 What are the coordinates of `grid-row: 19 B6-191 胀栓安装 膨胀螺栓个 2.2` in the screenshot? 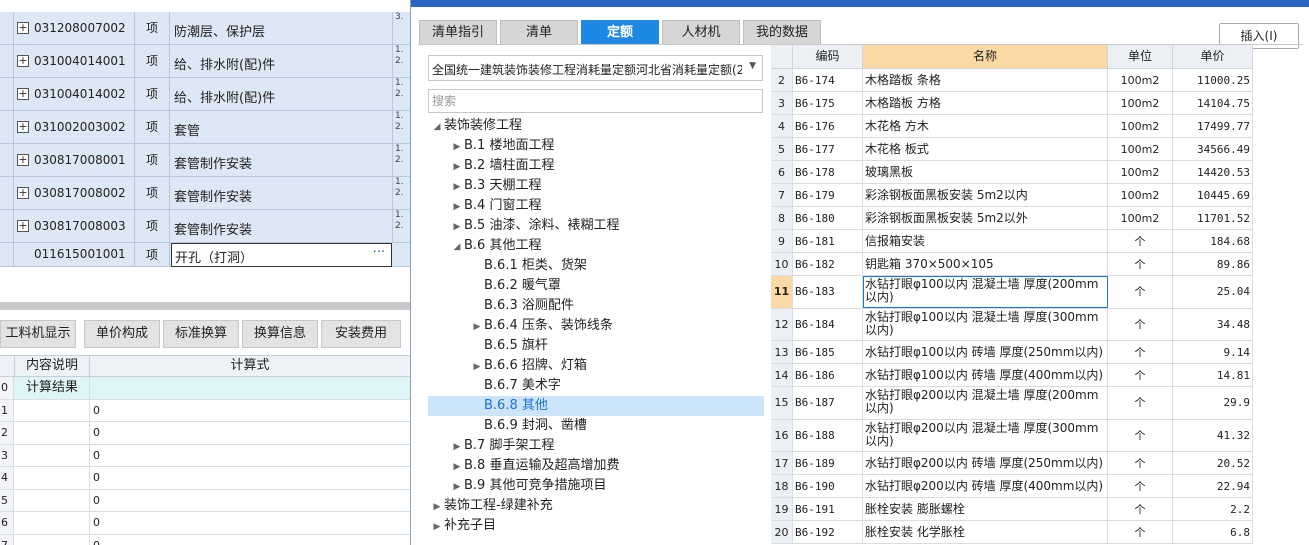 It's located at (1012, 509).